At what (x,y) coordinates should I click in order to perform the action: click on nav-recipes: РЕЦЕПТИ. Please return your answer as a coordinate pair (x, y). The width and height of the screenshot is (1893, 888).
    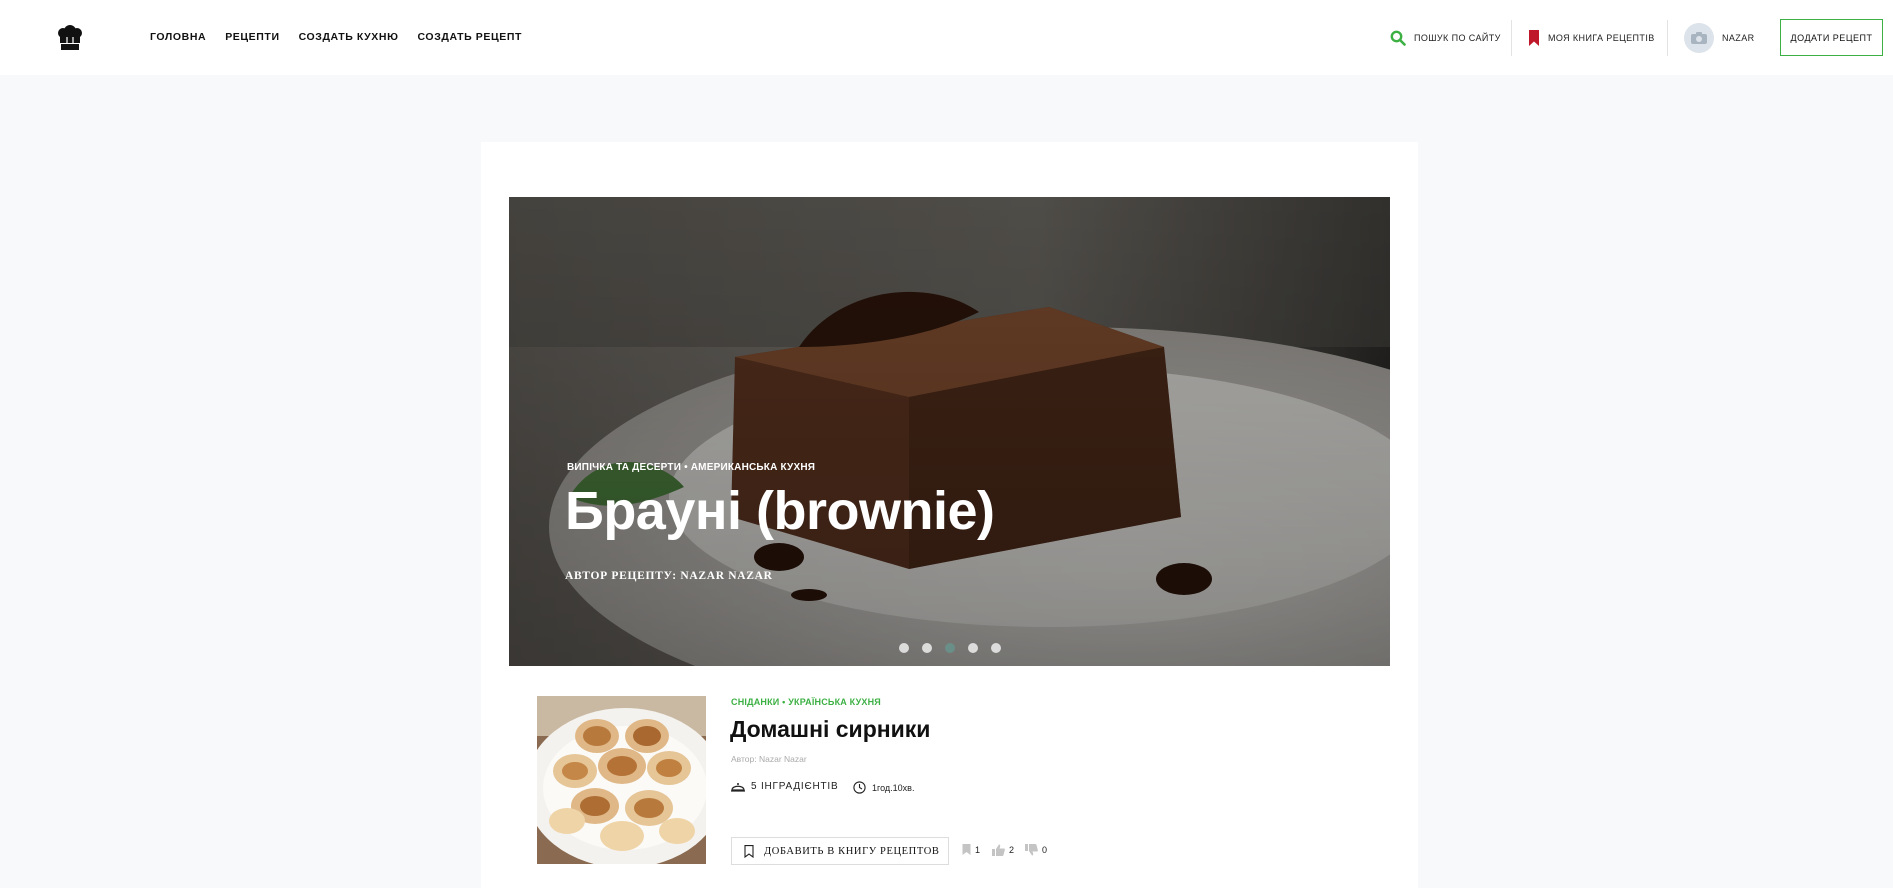
    Looking at the image, I should click on (252, 37).